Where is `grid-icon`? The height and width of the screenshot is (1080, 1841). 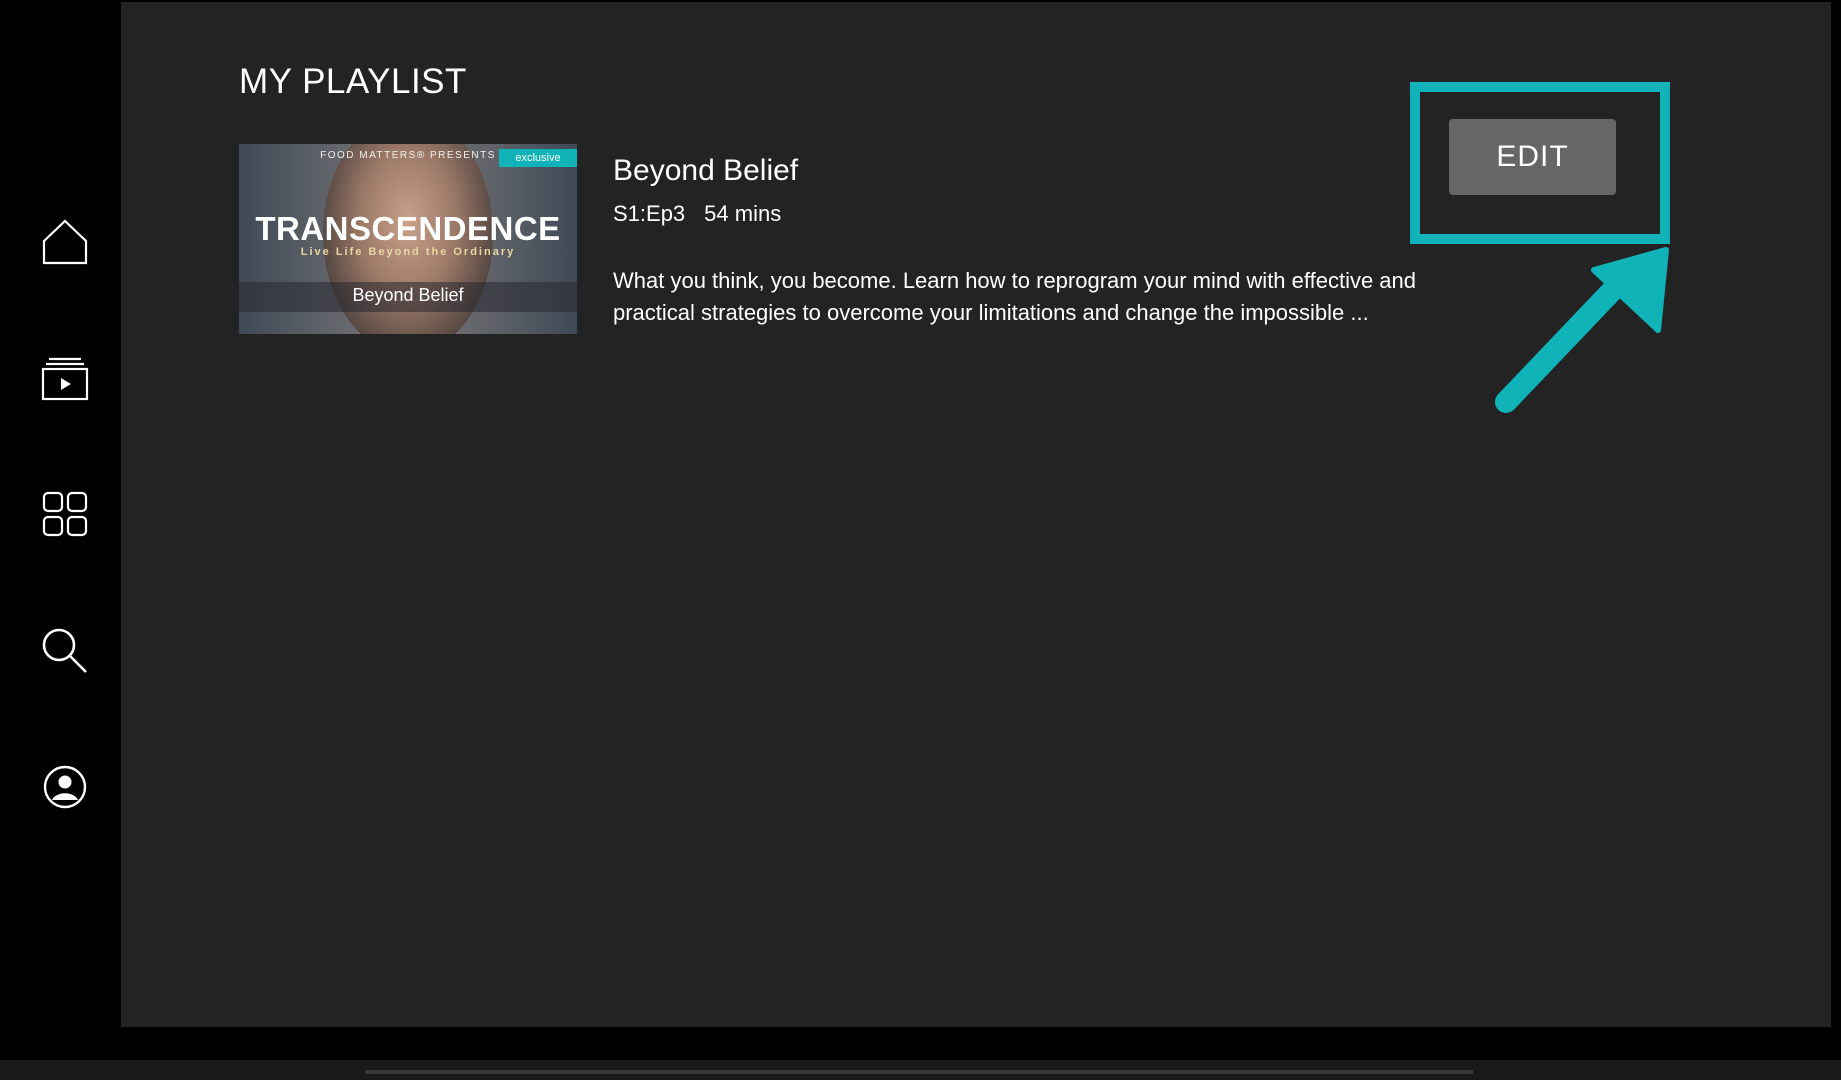
grid-icon is located at coordinates (65, 514).